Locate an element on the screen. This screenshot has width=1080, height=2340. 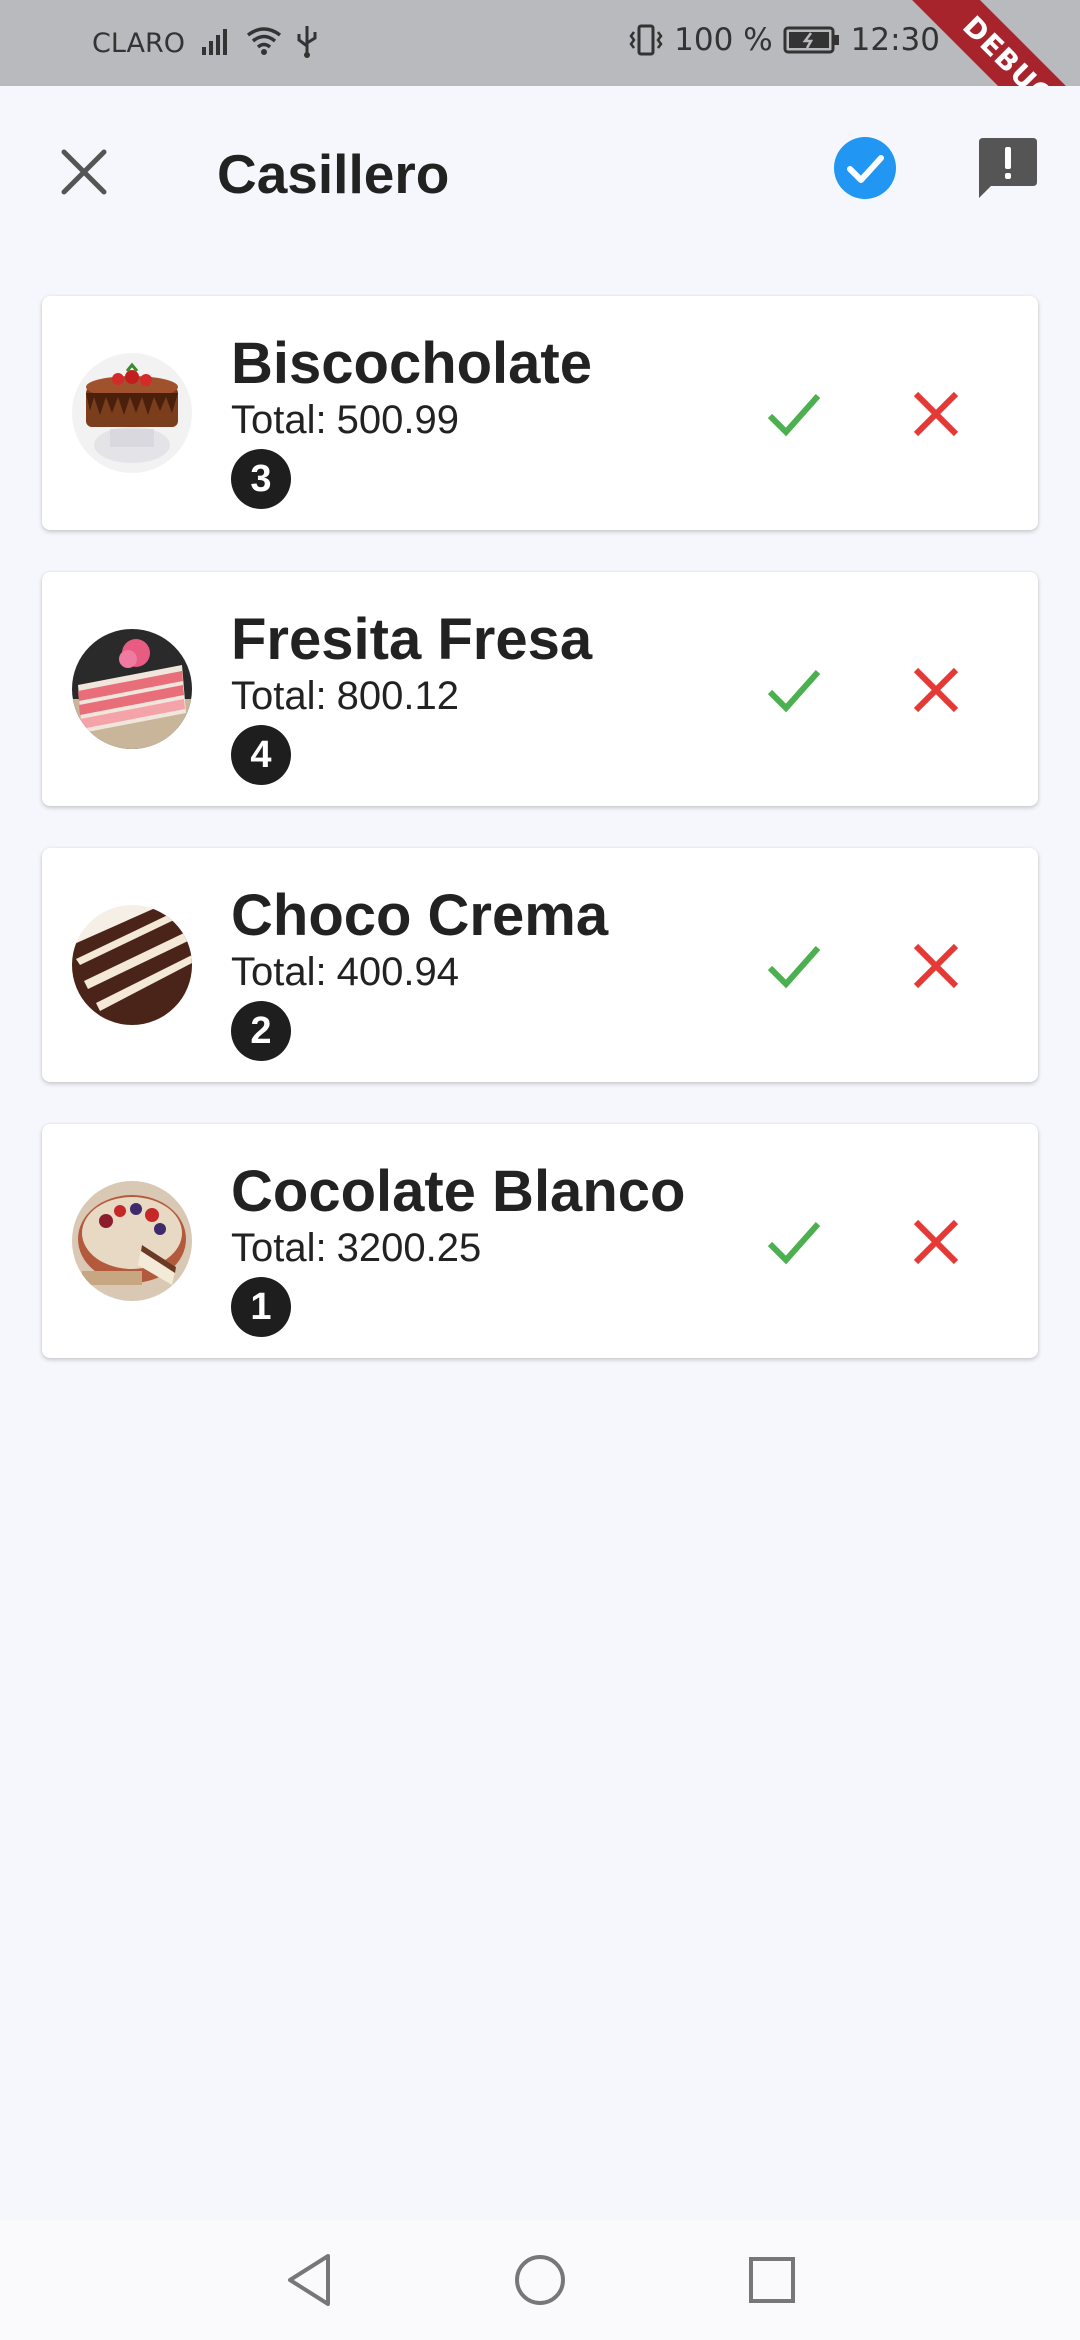
product-name: Biscocholate is located at coordinates (411, 363).